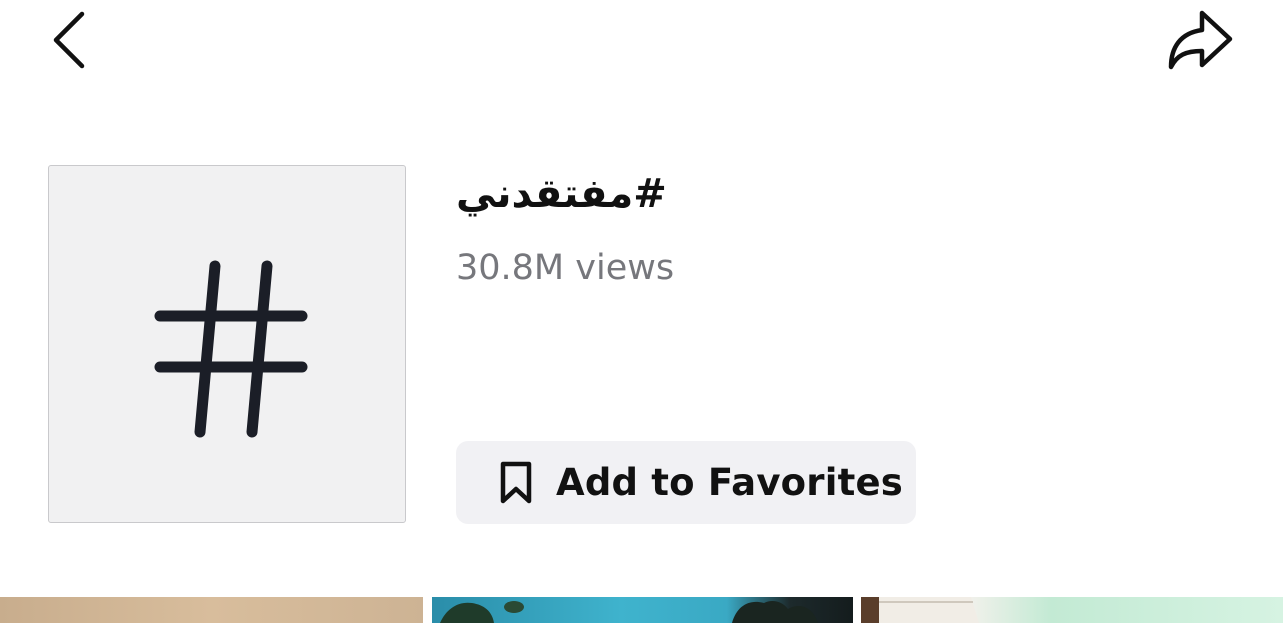 Image resolution: width=1283 pixels, height=623 pixels. Describe the element at coordinates (730, 482) in the screenshot. I see `add-to-favorites-label: Add to Favorites` at that location.